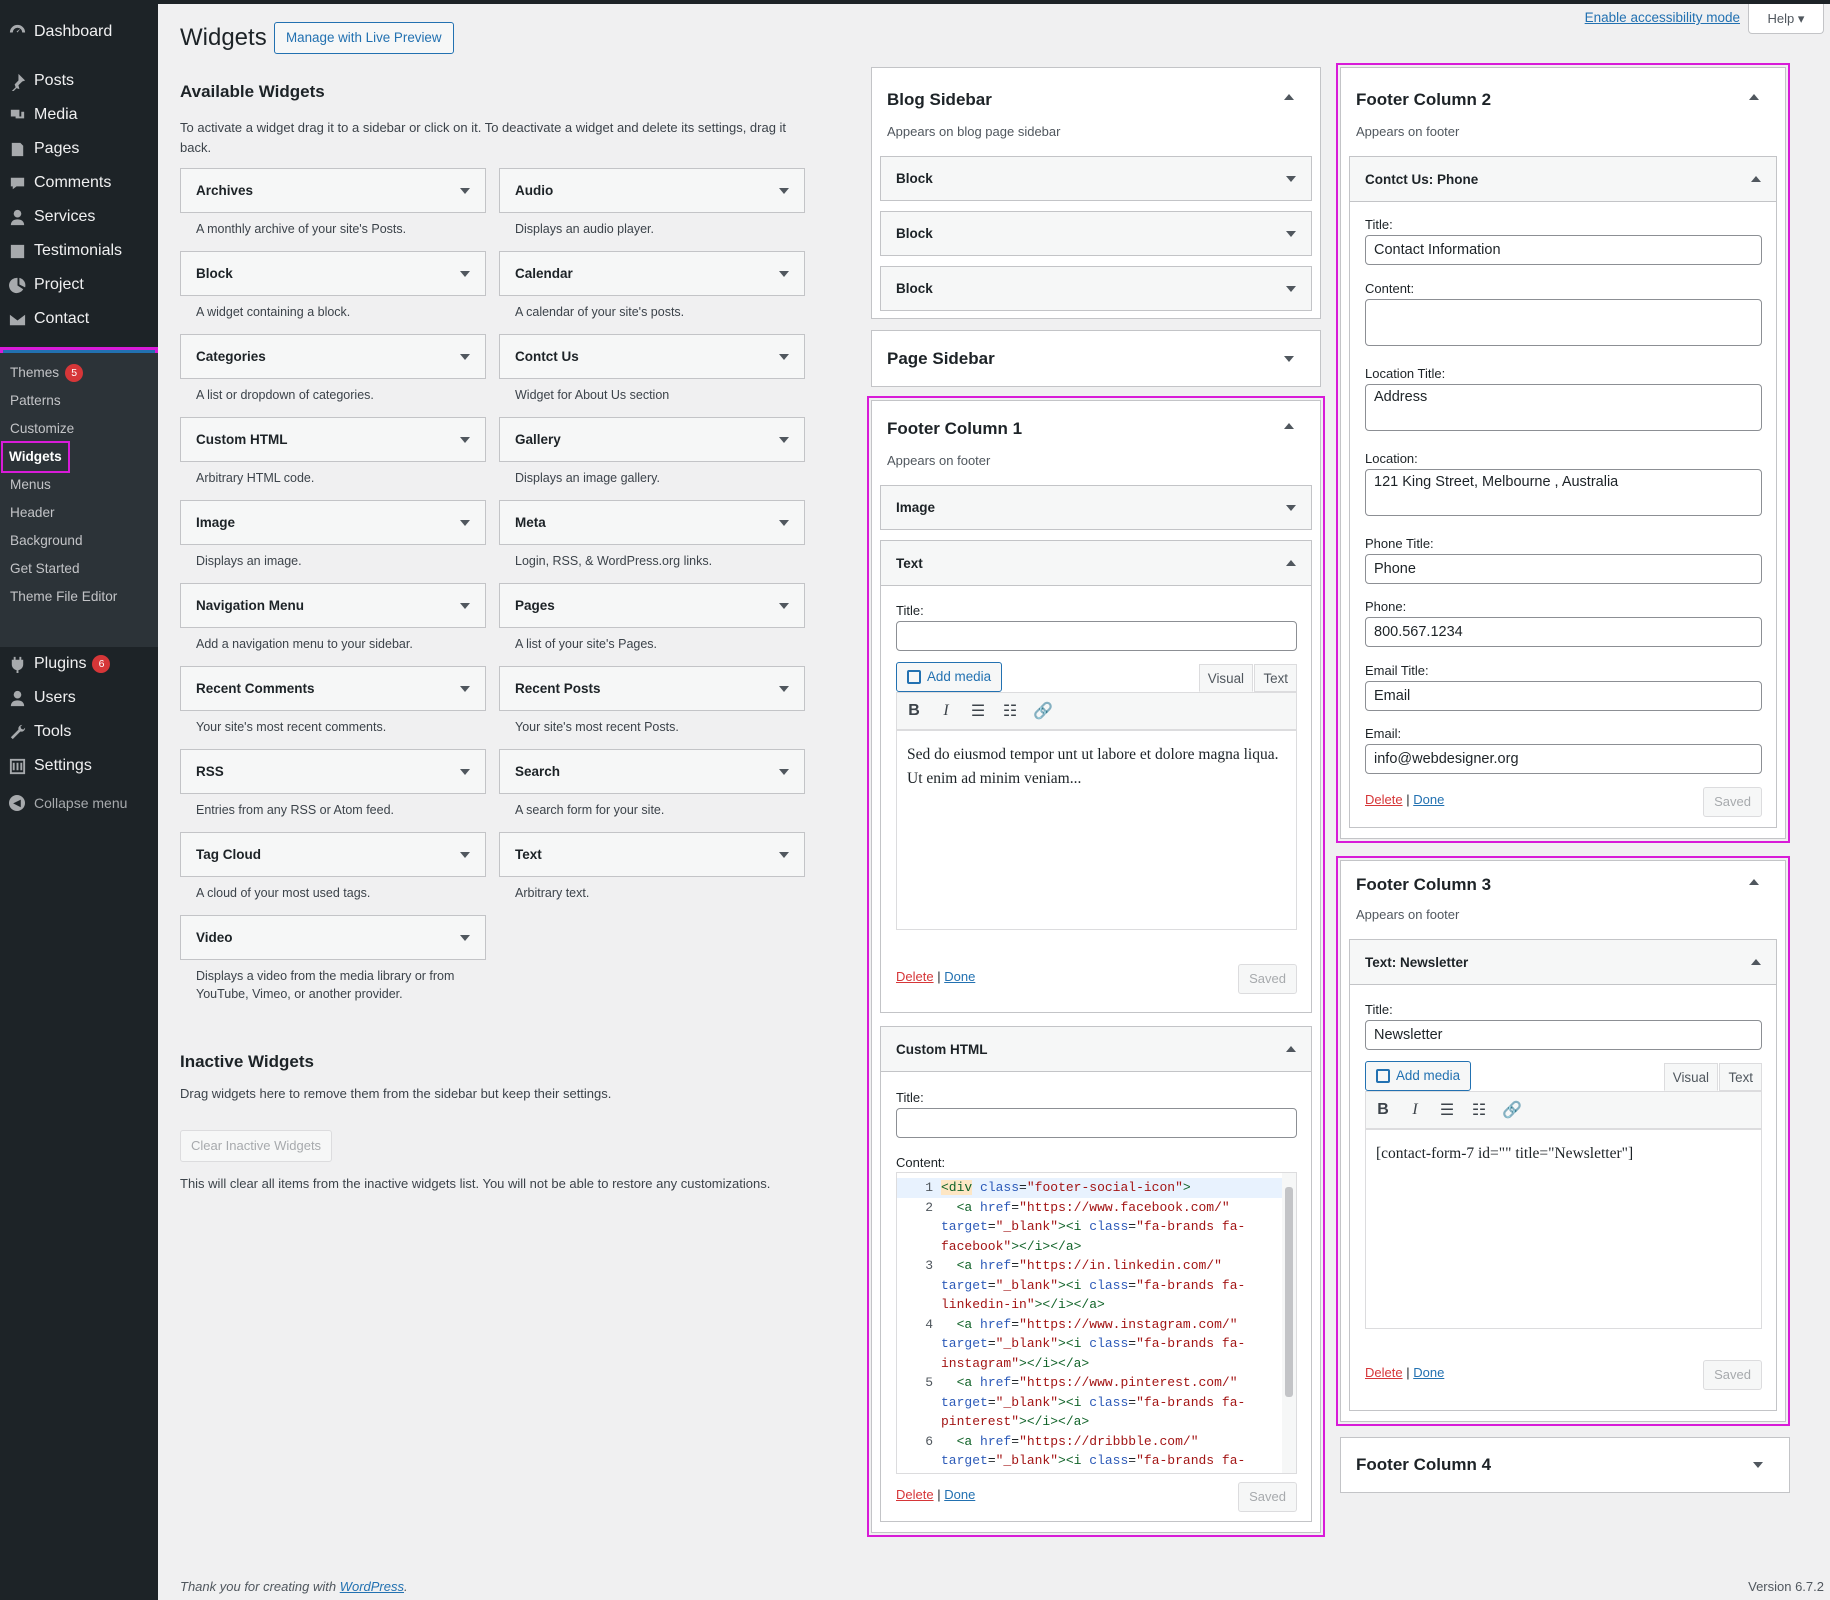 This screenshot has width=1830, height=1600. I want to click on submenu-item-menus: Menus, so click(30, 485).